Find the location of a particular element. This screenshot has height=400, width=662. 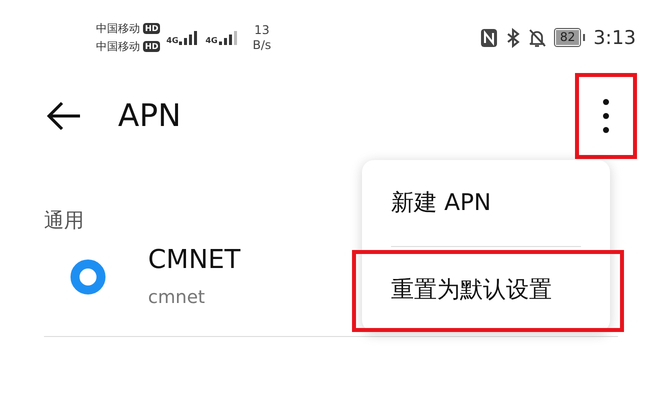

bluetooth-icon is located at coordinates (513, 38).